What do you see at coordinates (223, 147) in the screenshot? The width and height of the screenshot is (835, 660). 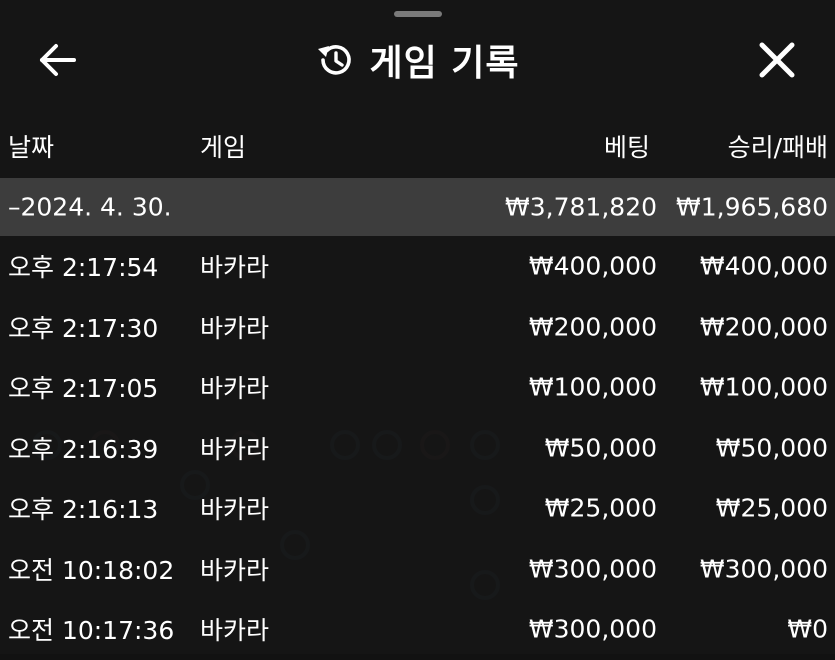 I see `column-header-game: 게임` at bounding box center [223, 147].